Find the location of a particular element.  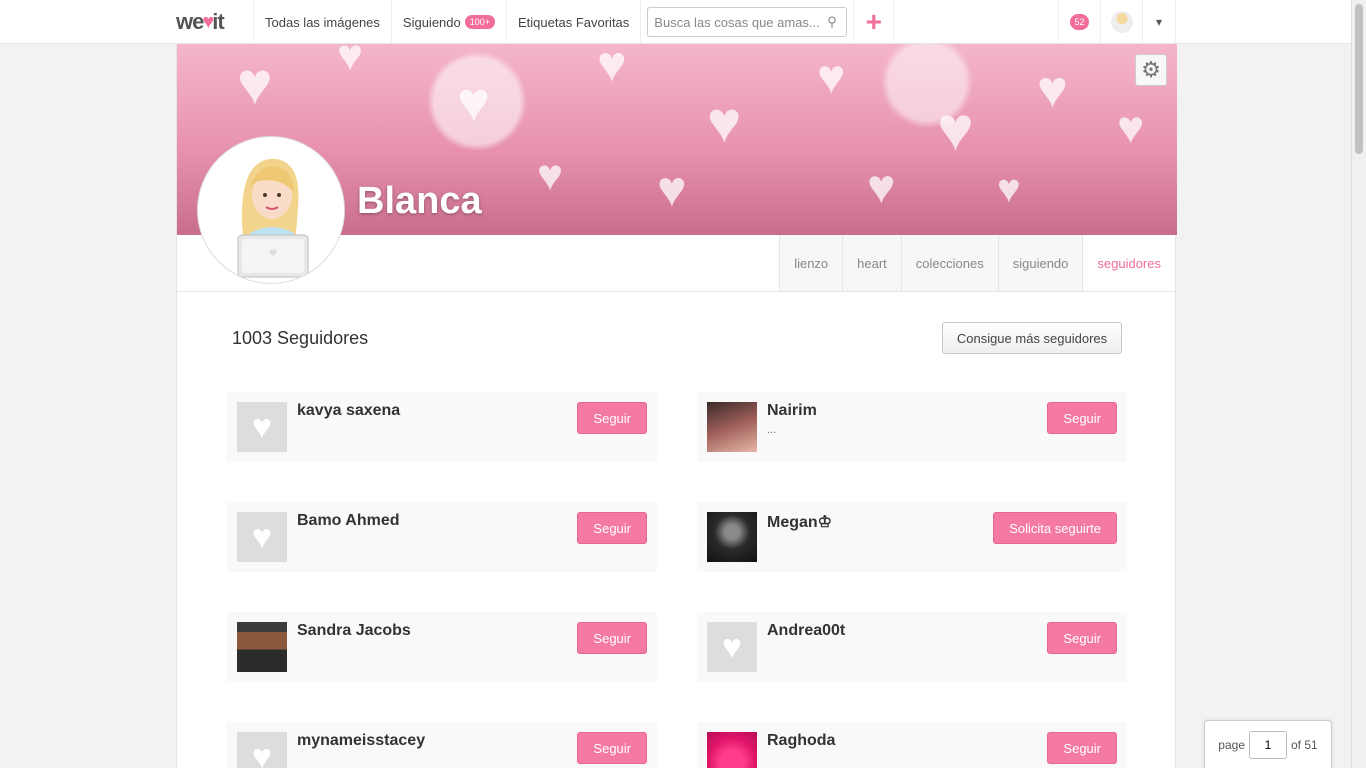

profile-username: Blanca is located at coordinates (419, 201).